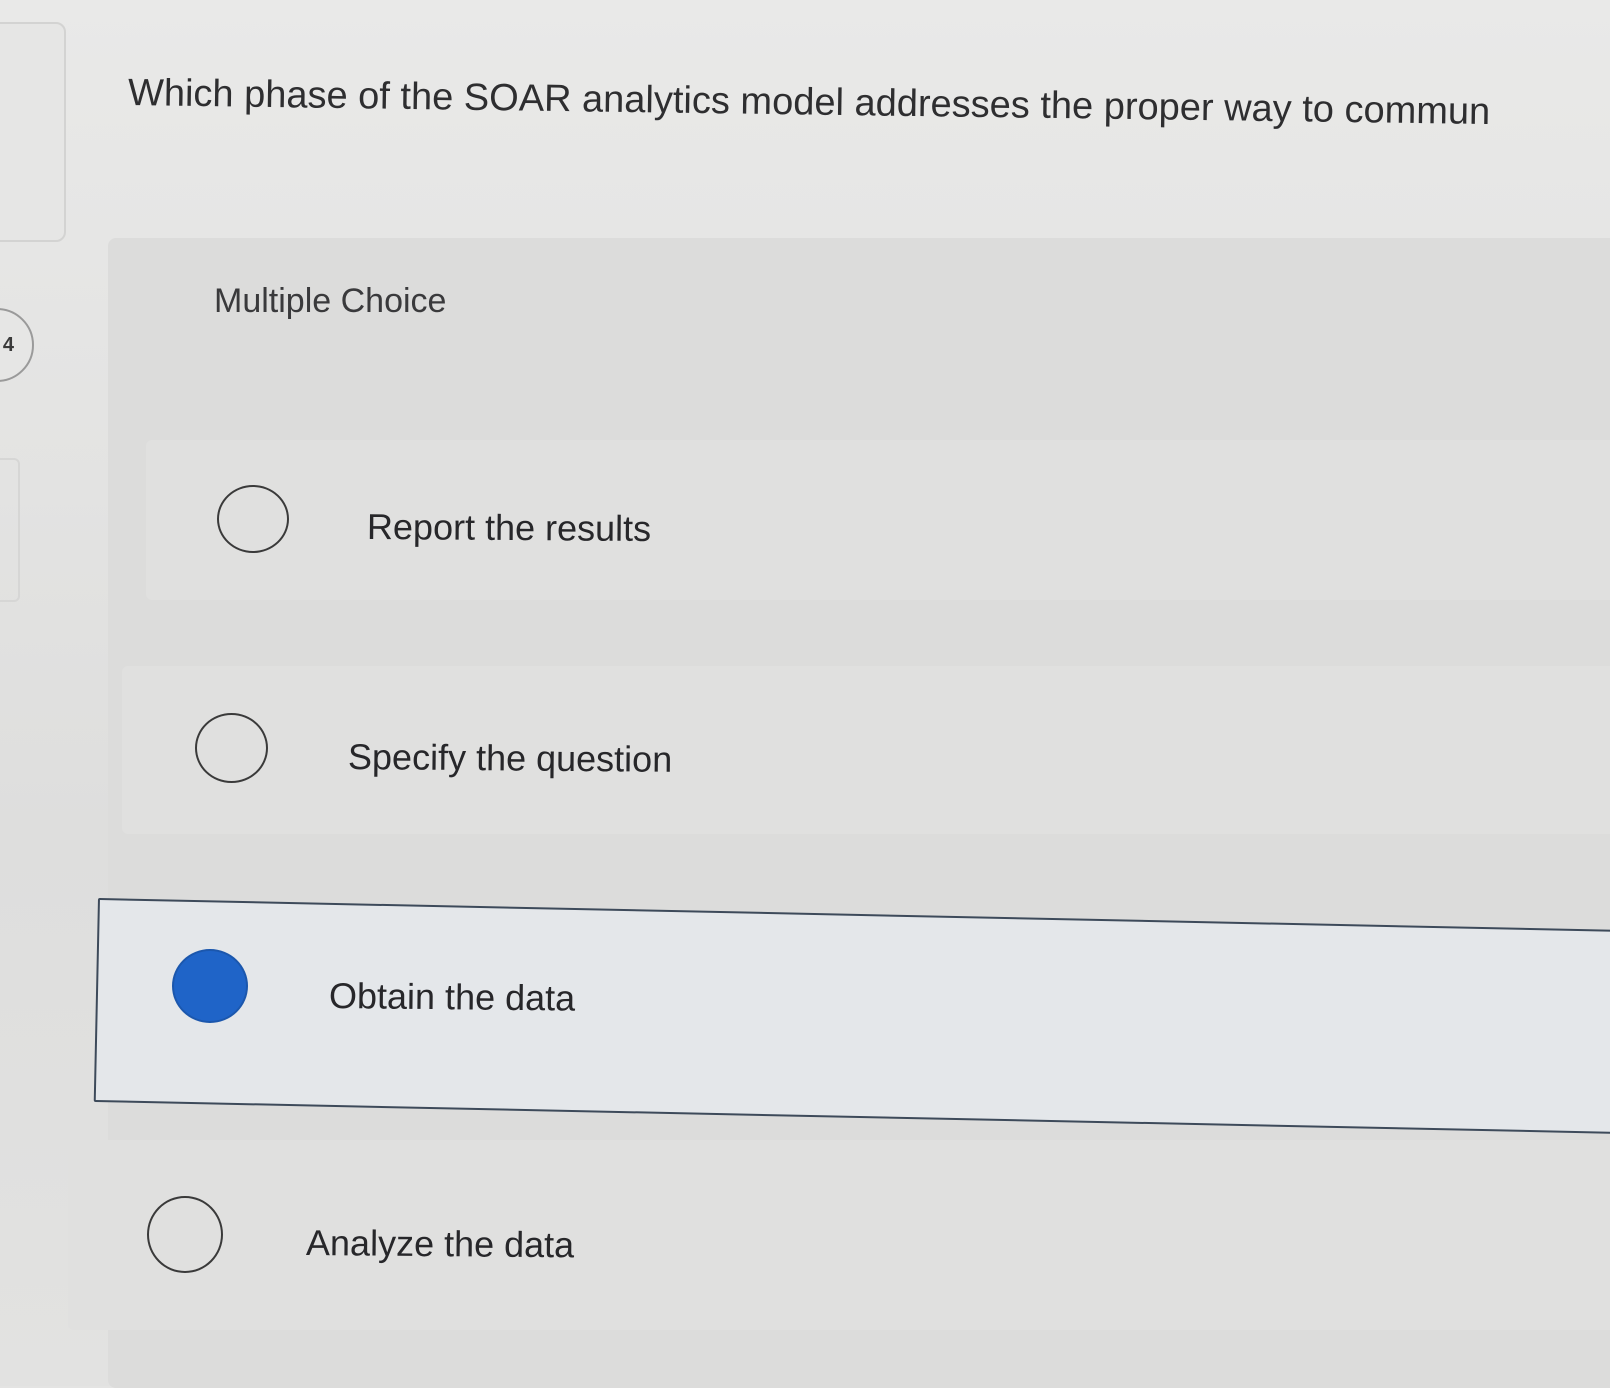 This screenshot has height=1388, width=1610. I want to click on option-label: Analyze the data, so click(440, 1244).